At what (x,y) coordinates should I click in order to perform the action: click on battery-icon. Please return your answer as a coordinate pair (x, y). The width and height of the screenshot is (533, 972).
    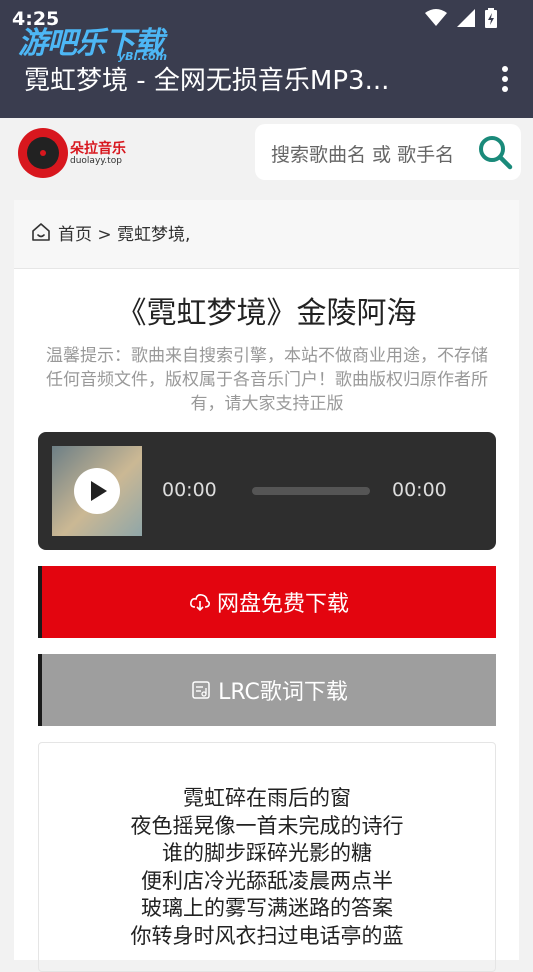
    Looking at the image, I should click on (491, 18).